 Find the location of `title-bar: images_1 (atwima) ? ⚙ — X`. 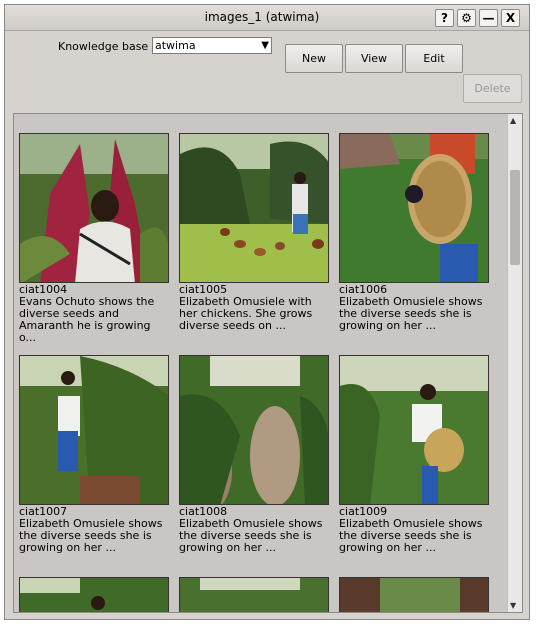

title-bar: images_1 (atwima) ? ⚙ — X is located at coordinates (267, 18).